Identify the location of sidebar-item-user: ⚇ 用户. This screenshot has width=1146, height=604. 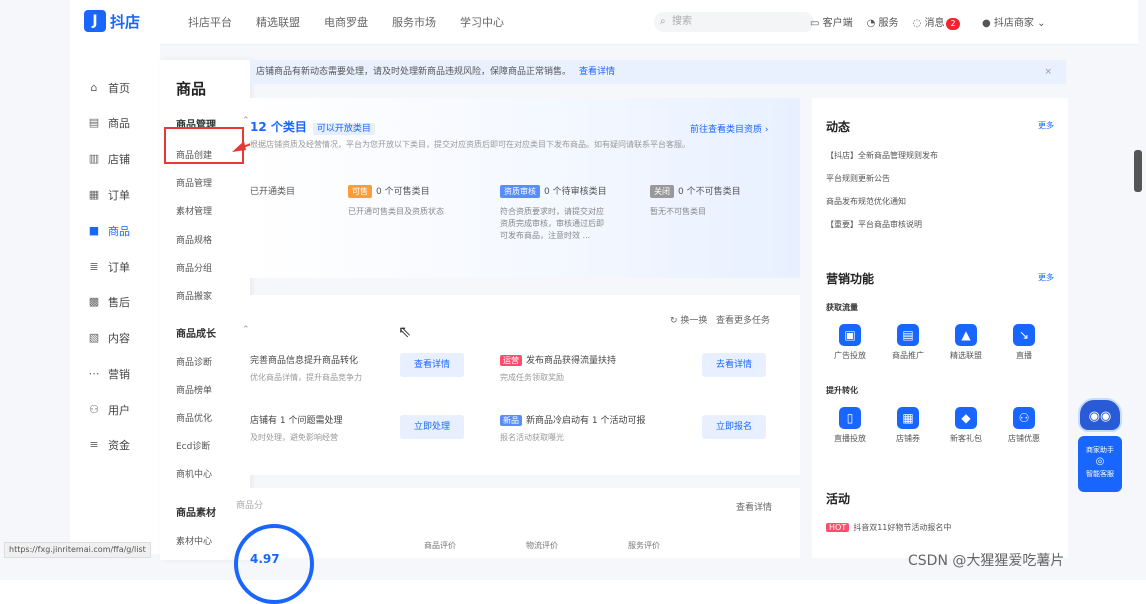
(109, 410).